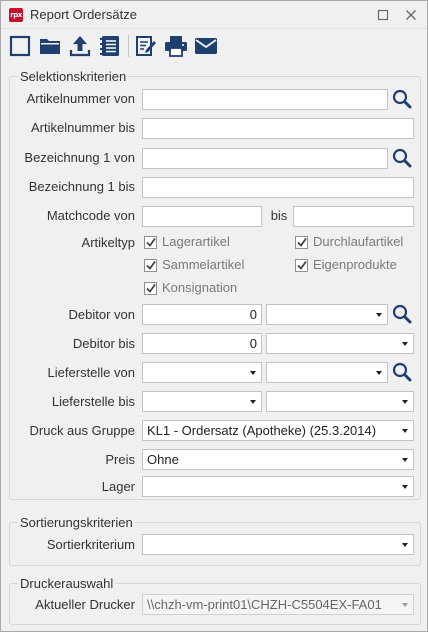  I want to click on sorting-group: Sortierungskriterien Sortierkriterium, so click(215, 540).